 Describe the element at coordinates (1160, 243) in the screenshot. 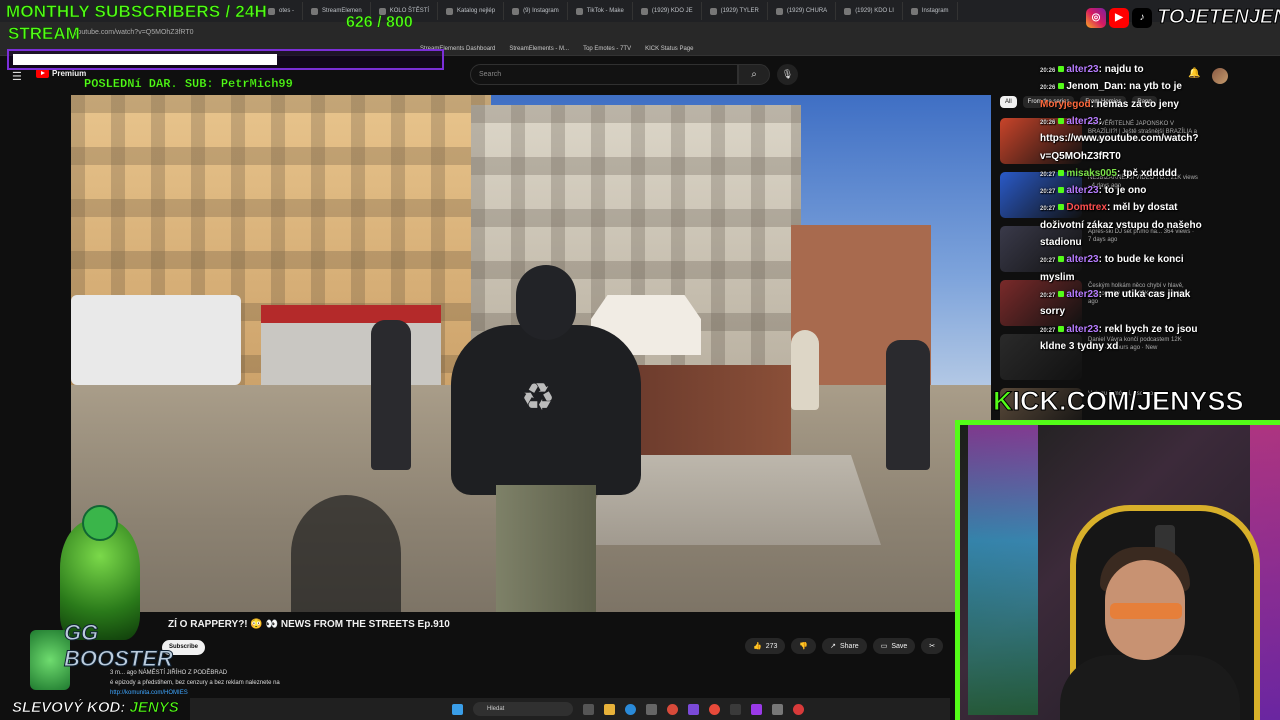

I see `chat-message: stadionu` at that location.